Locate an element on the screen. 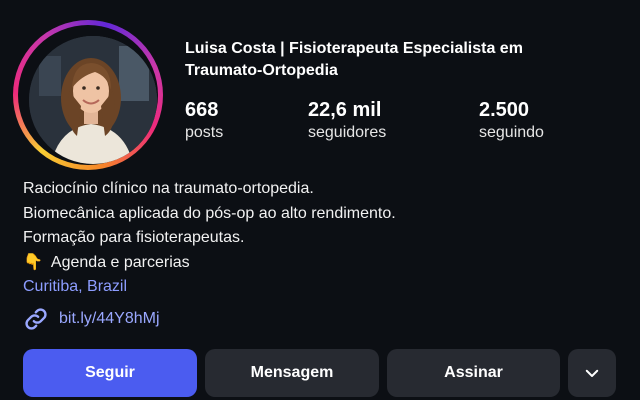 This screenshot has width=640, height=400. followers-stat: 22,6 mil seguidores is located at coordinates (347, 121).